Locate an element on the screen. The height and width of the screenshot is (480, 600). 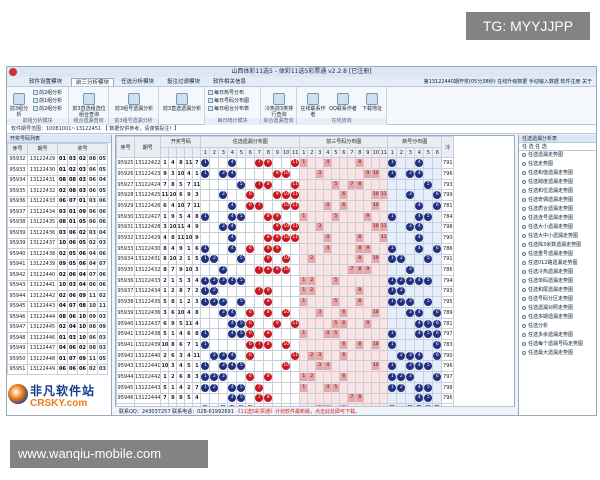
table-row: 95946 13122444 7 8 8 5 4 4 5 7 8 7 8 4 5 796 is located at coordinates (285, 398).